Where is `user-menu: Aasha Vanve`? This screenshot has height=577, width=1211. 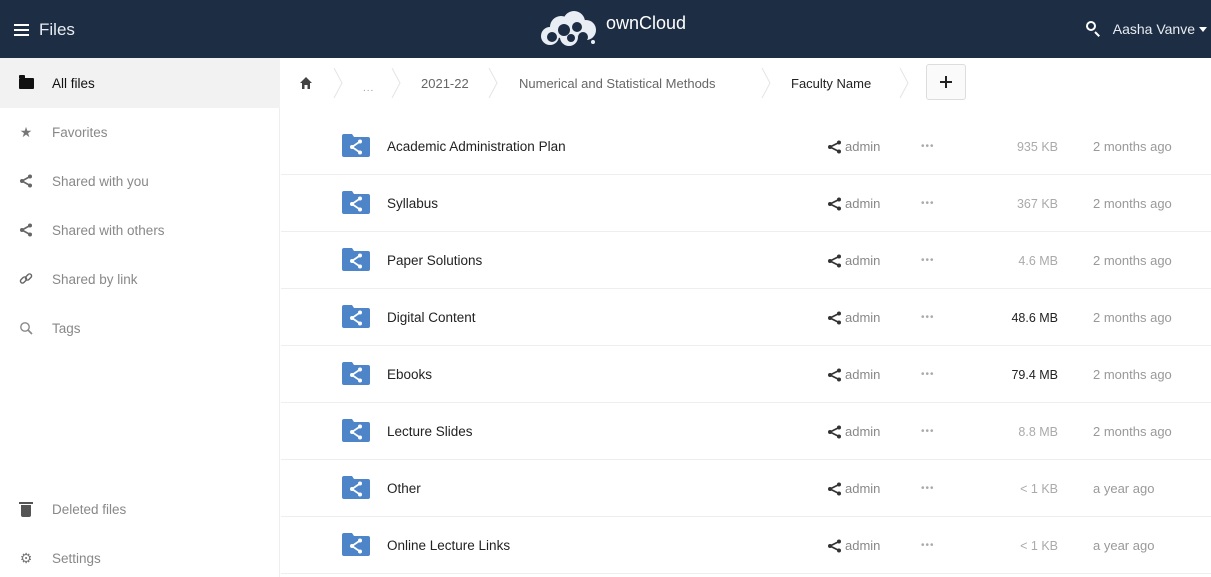
user-menu: Aasha Vanve is located at coordinates (1154, 29).